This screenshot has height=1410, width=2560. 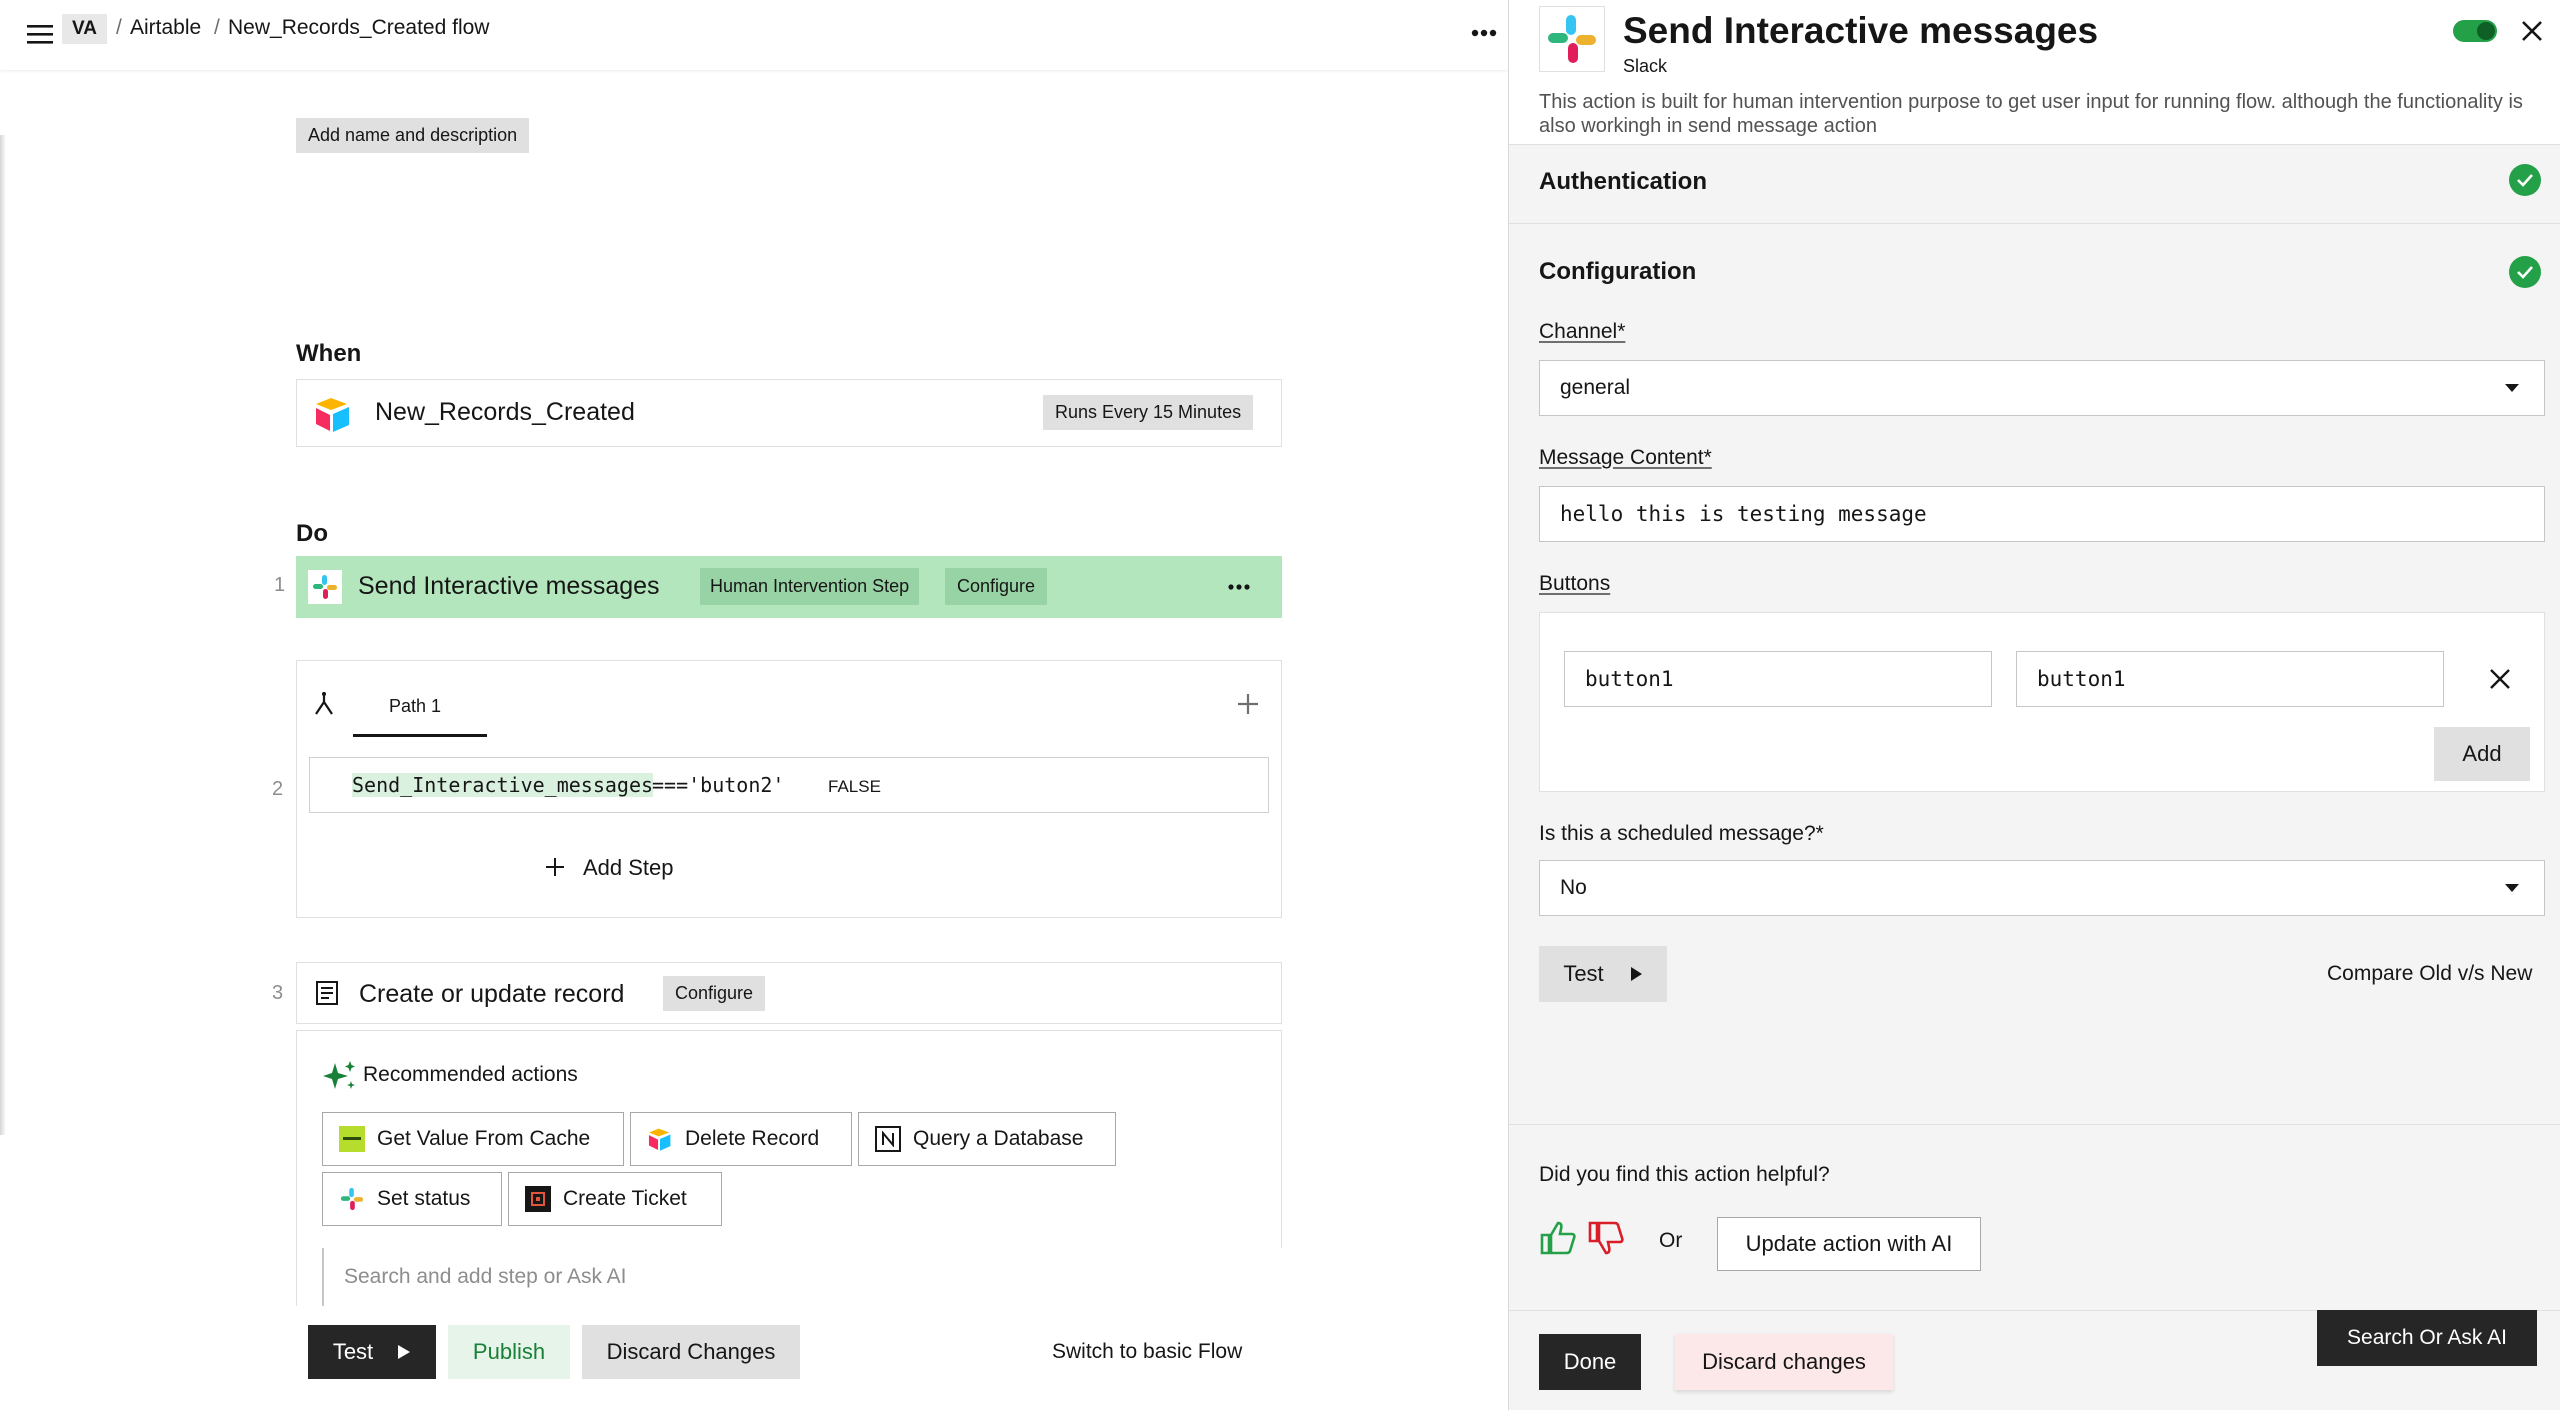 I want to click on toggle-knob, so click(x=2486, y=31).